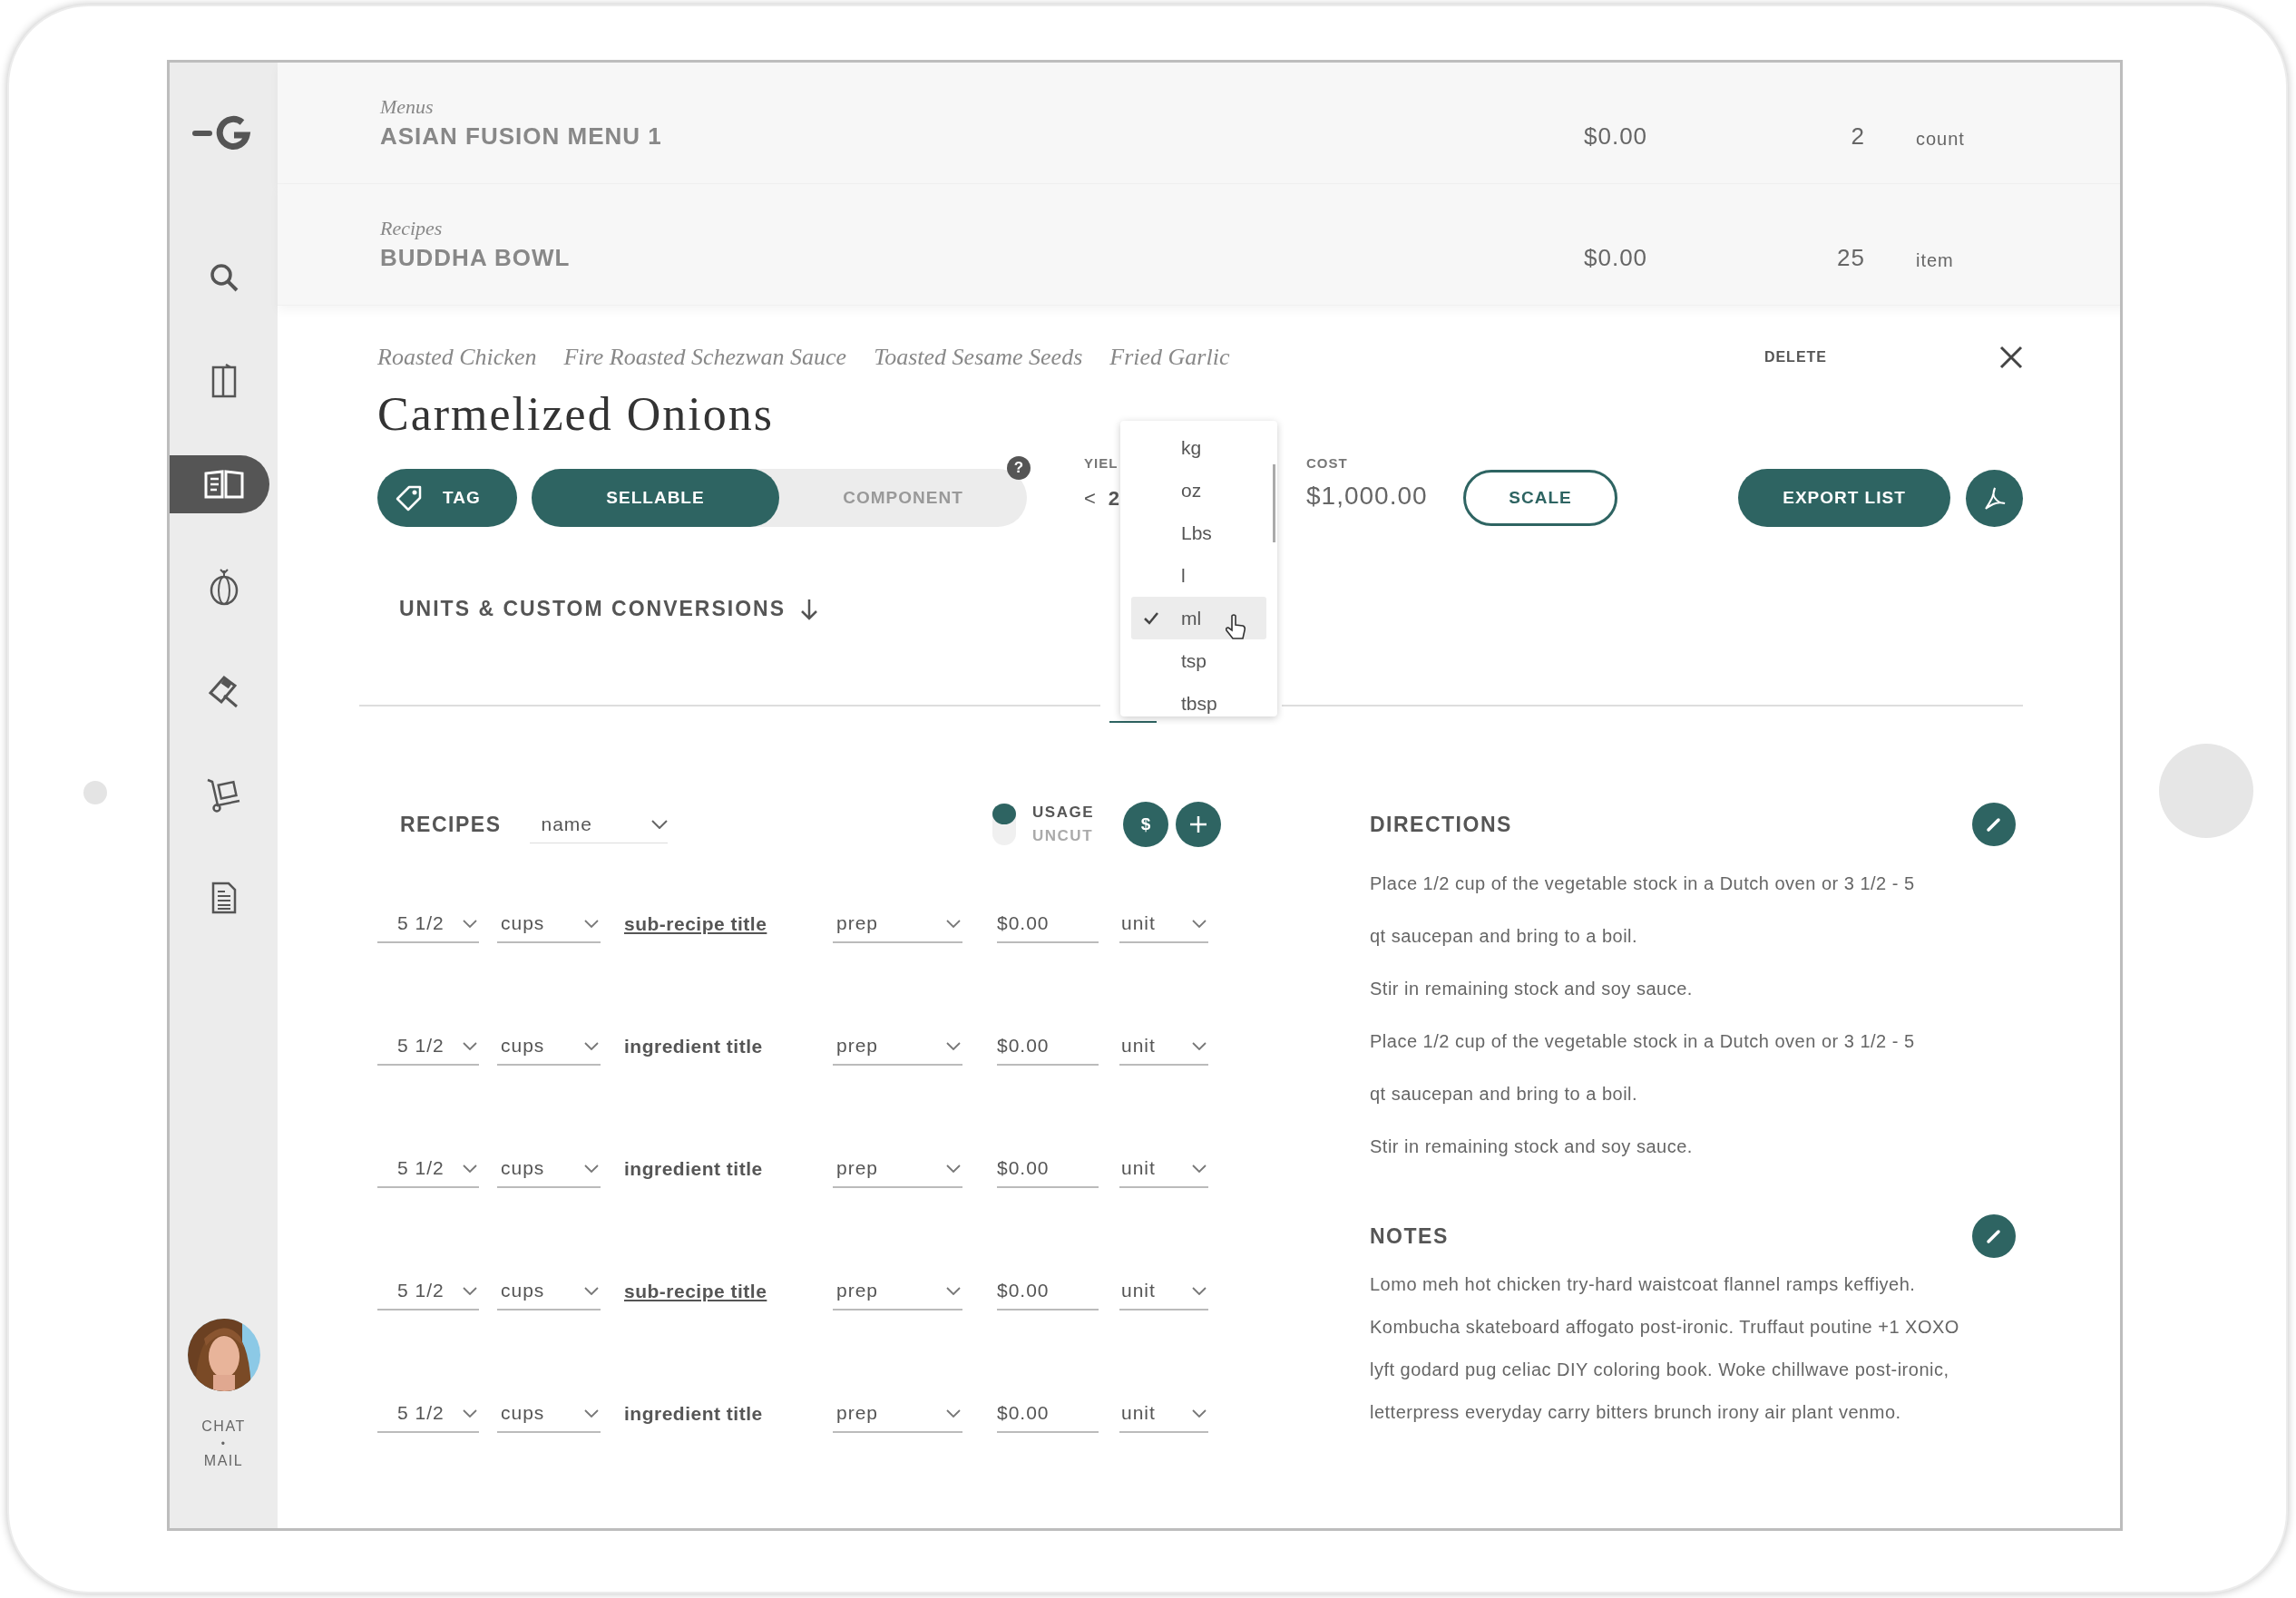 The height and width of the screenshot is (1598, 2296). Describe the element at coordinates (447, 498) in the screenshot. I see `tag-button: TAG` at that location.